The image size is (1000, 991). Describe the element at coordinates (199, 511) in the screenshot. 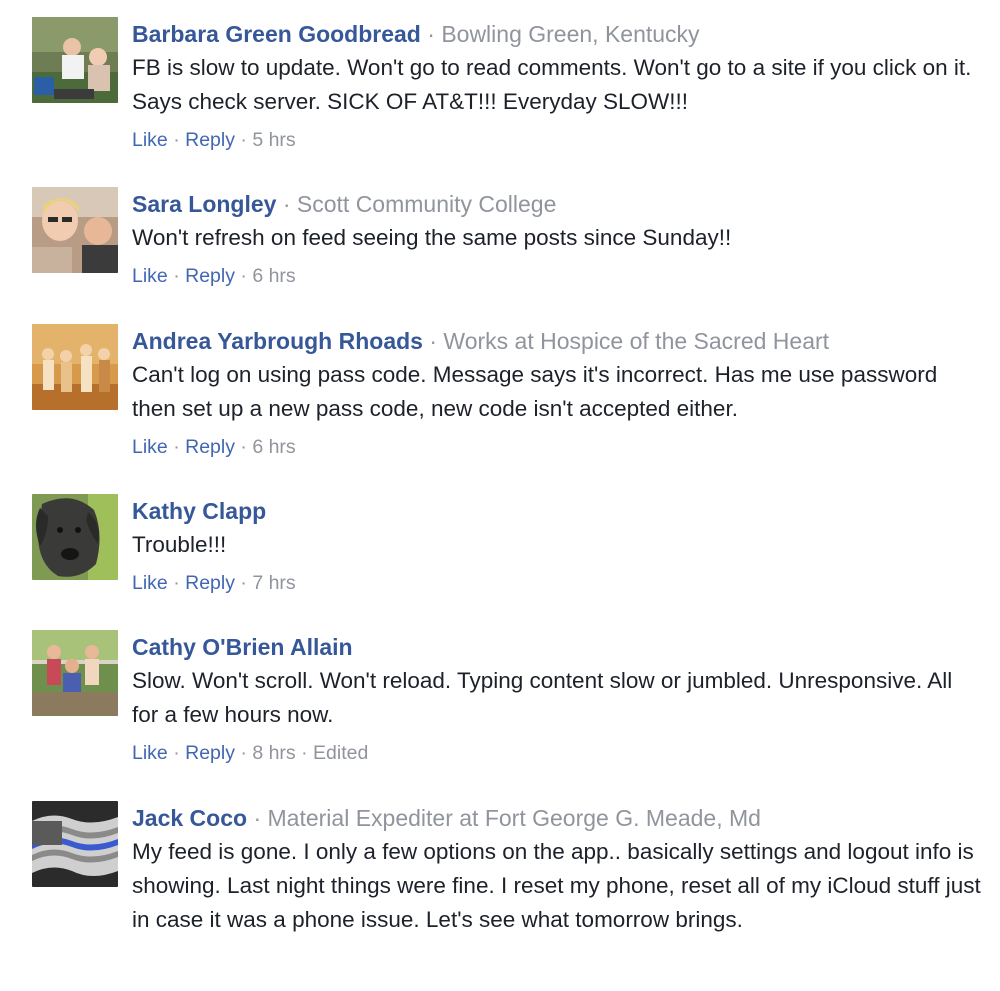

I see `commenter-name: Kathy Clapp` at that location.